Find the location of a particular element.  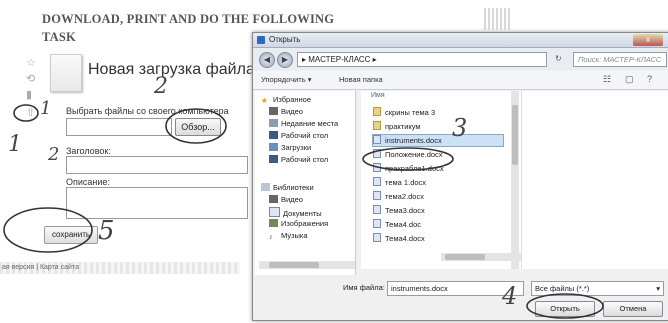

heading-label: Заголовок: is located at coordinates (88, 151).